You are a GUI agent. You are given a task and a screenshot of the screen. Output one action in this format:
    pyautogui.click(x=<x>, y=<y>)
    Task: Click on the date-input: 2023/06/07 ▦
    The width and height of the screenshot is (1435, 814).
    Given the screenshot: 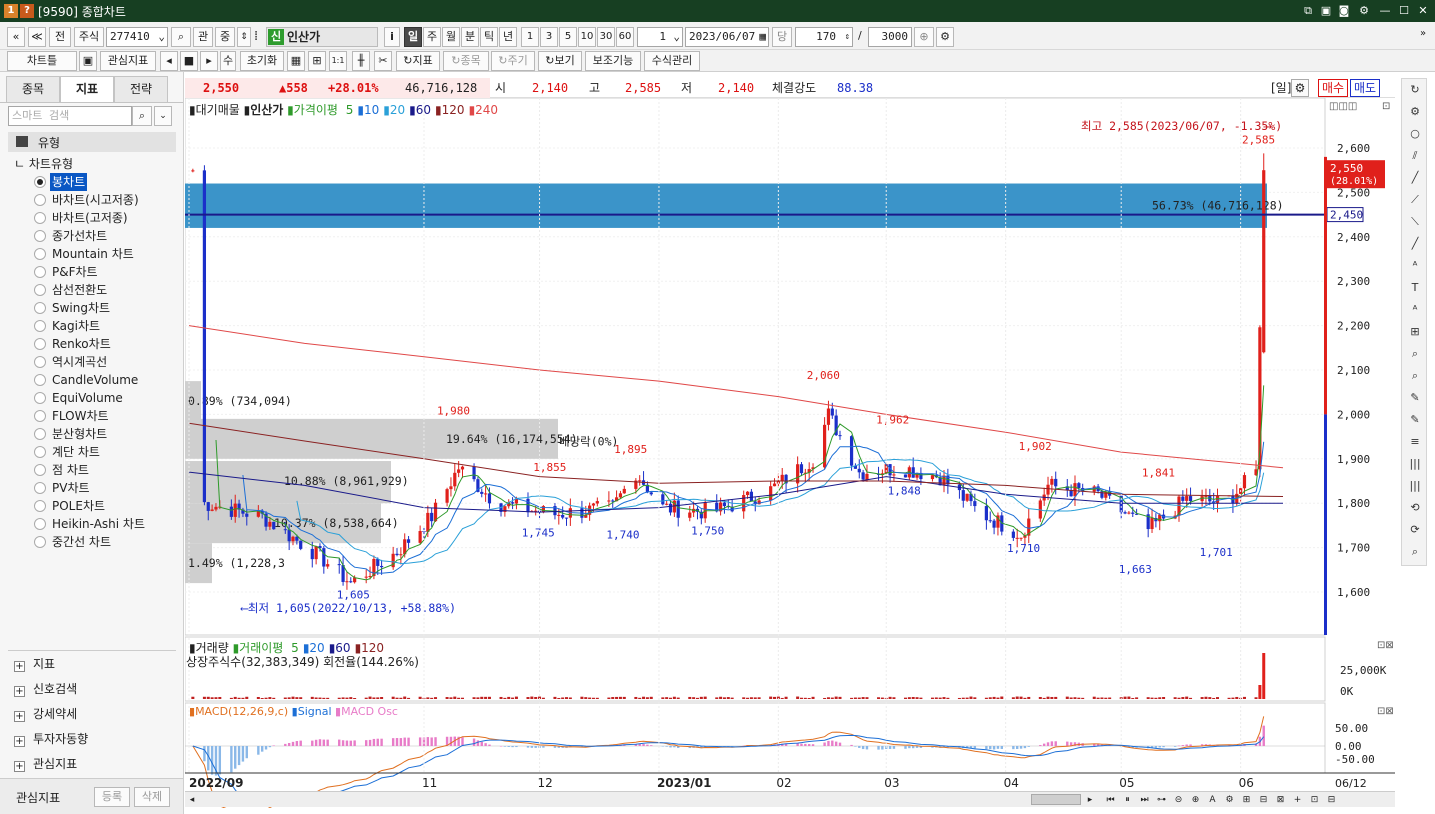 What is the action you would take?
    pyautogui.click(x=727, y=37)
    